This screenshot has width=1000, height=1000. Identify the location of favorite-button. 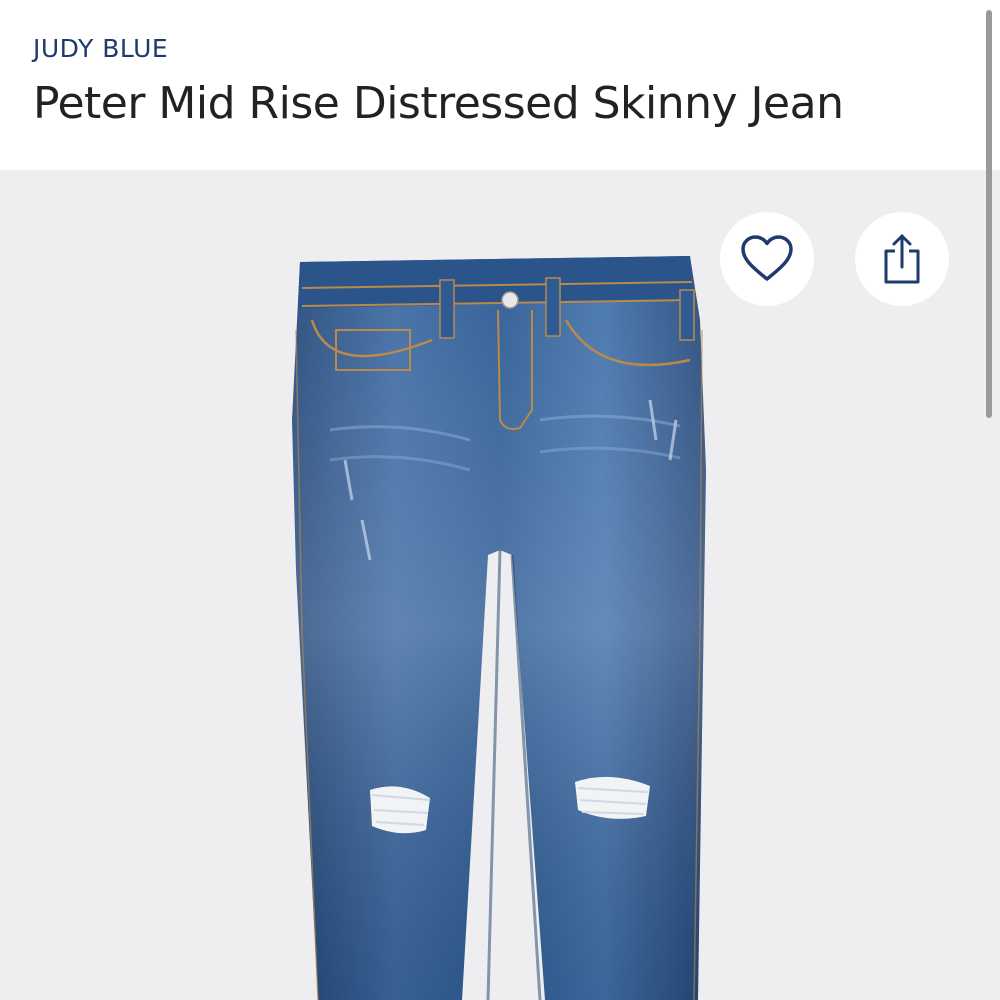
(767, 259).